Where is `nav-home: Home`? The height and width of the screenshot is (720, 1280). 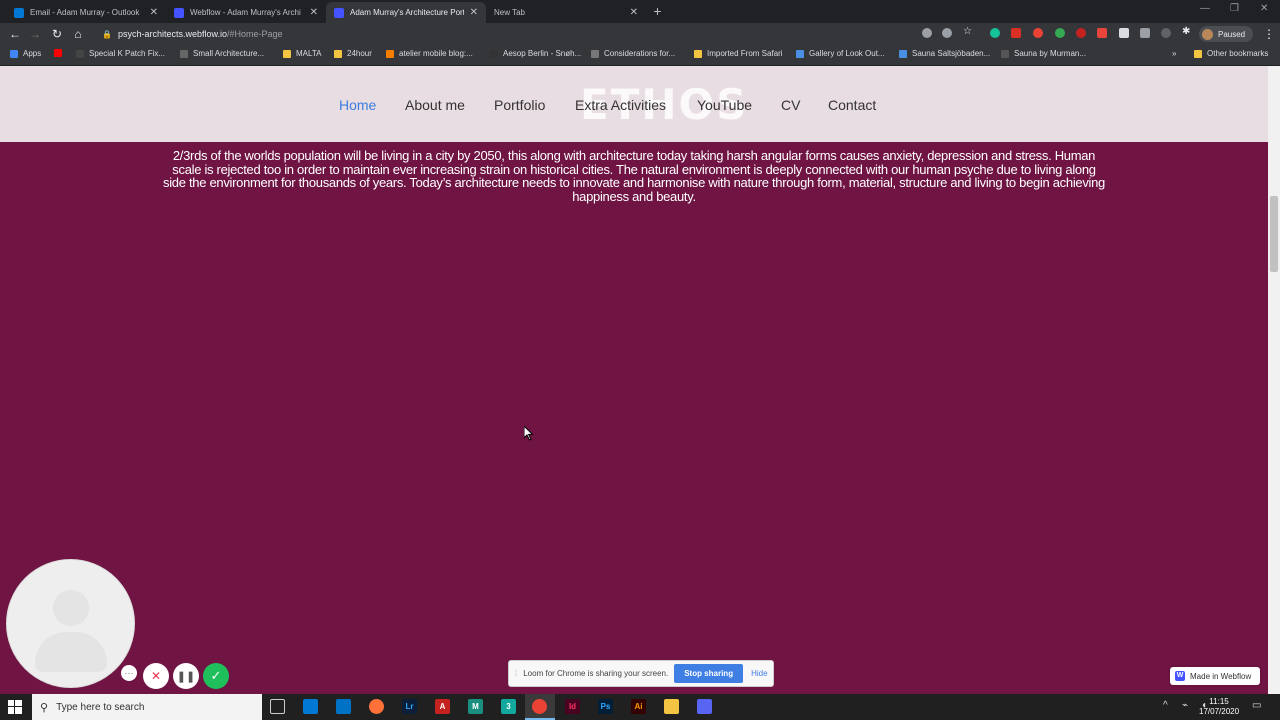 nav-home: Home is located at coordinates (357, 105).